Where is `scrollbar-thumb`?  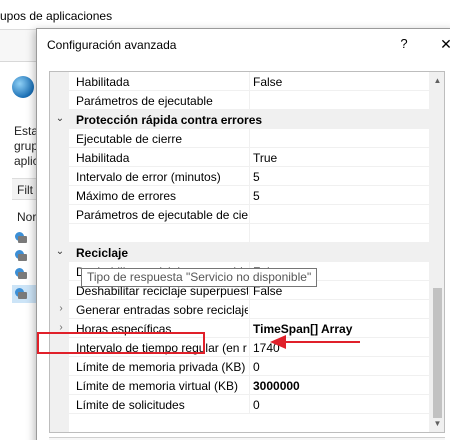 scrollbar-thumb is located at coordinates (437, 353).